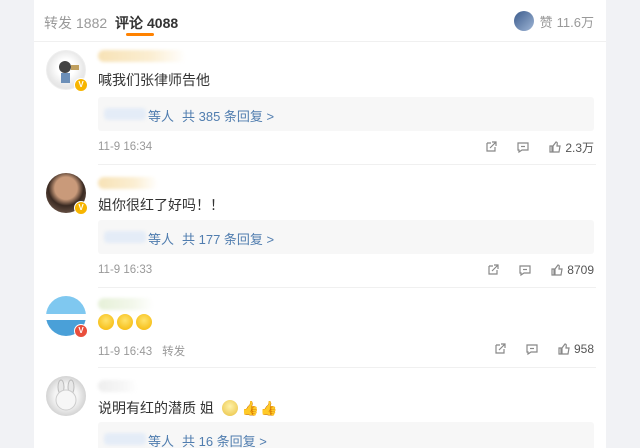 The width and height of the screenshot is (640, 448). Describe the element at coordinates (58, 23) in the screenshot. I see `tab-repost-label: 转发` at that location.